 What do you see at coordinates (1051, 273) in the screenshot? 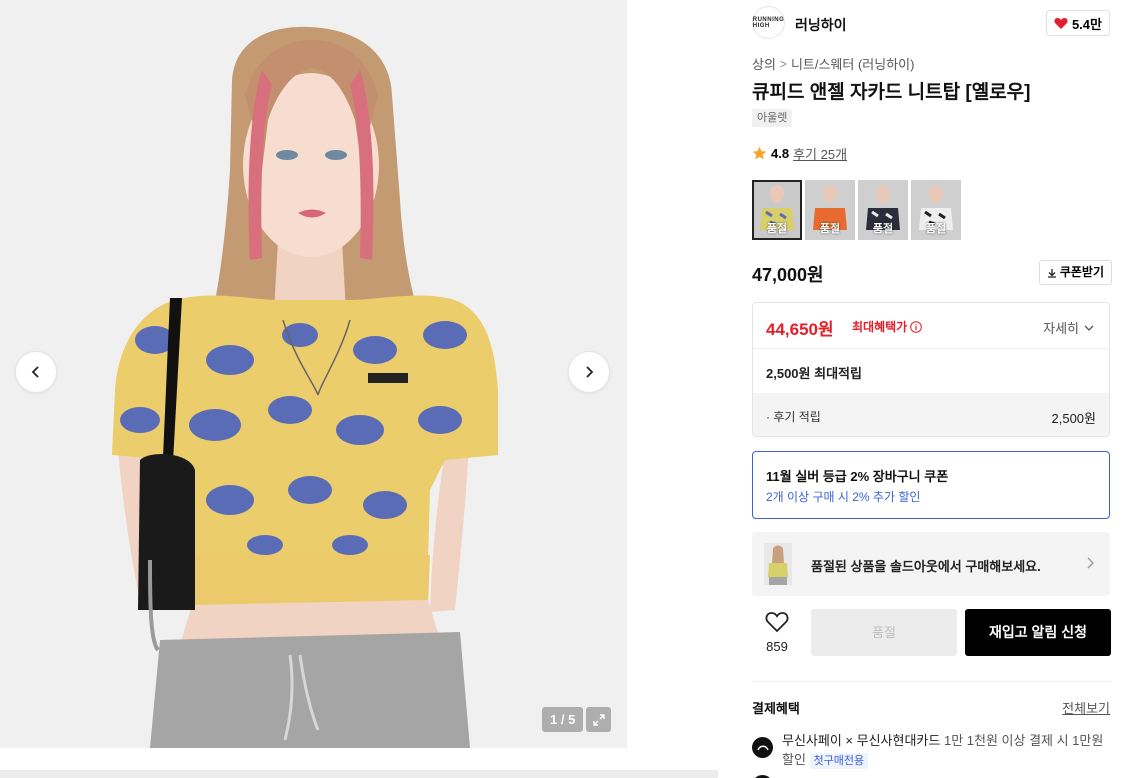
I see `download-icon` at bounding box center [1051, 273].